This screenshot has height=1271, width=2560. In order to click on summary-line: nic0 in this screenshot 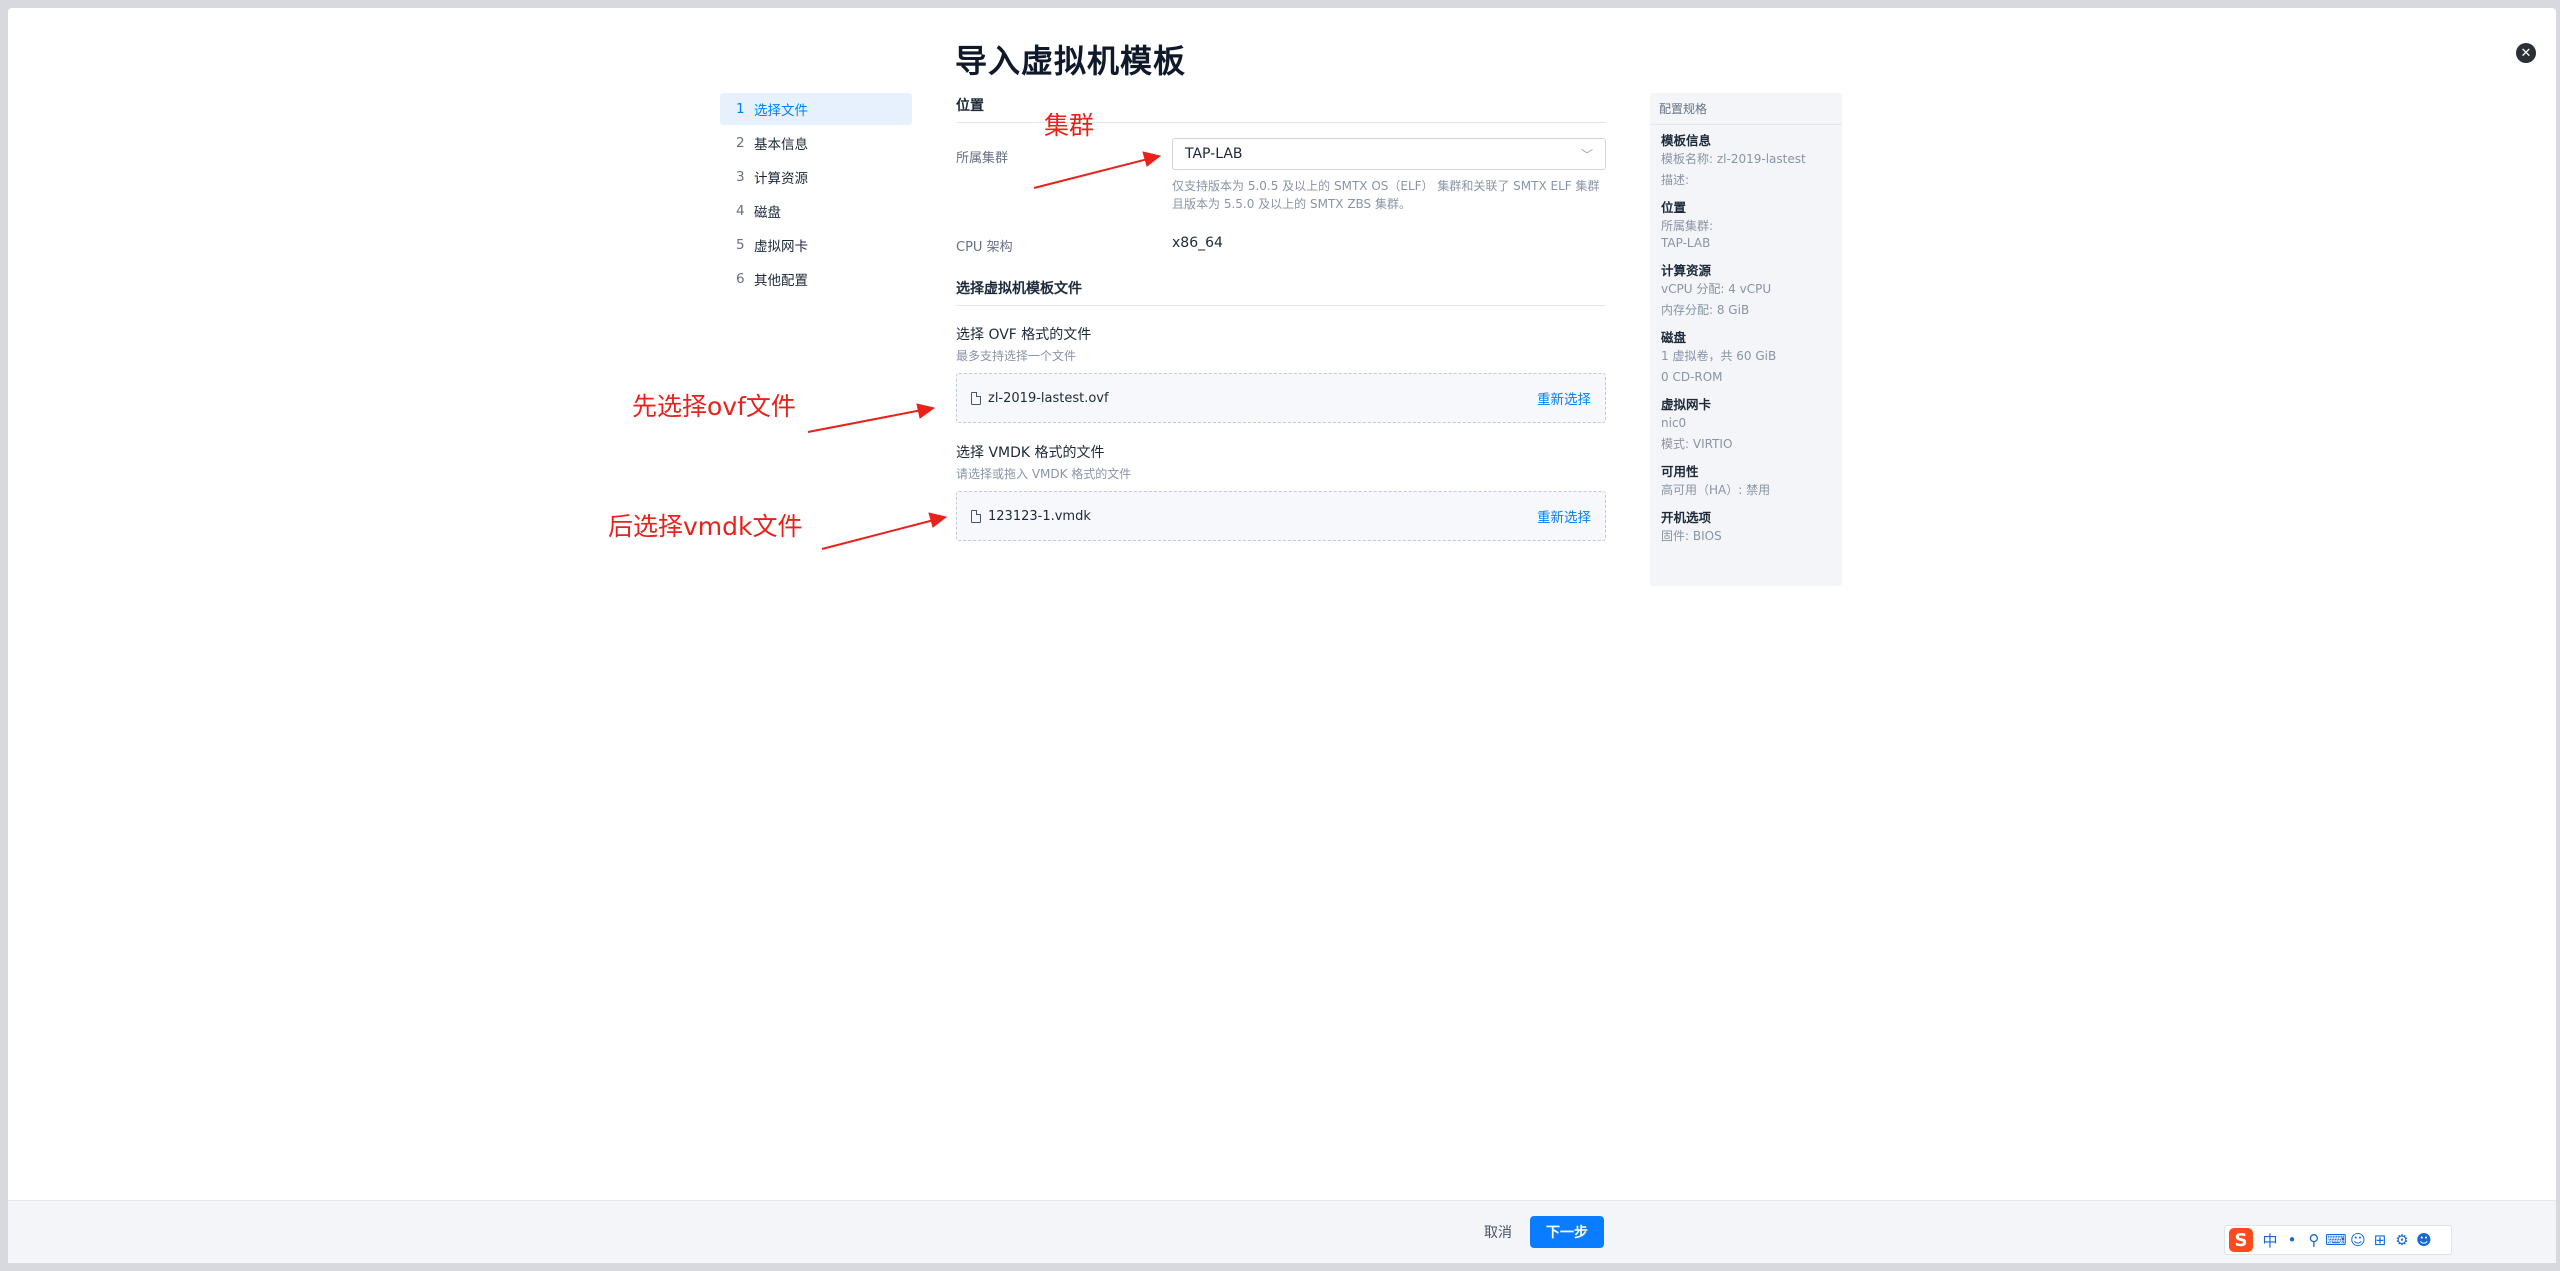, I will do `click(1674, 423)`.